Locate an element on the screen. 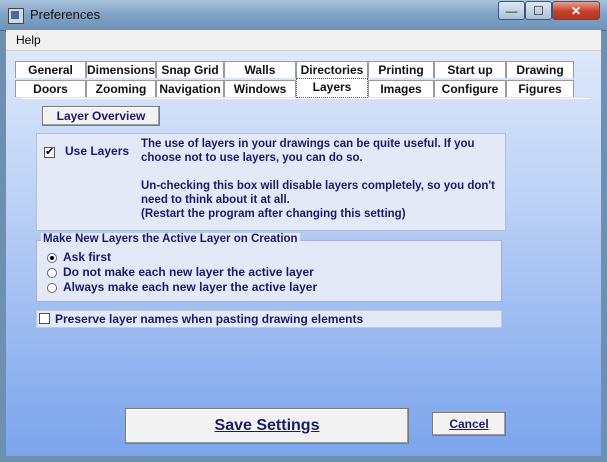  tab-walls: Walls is located at coordinates (260, 69).